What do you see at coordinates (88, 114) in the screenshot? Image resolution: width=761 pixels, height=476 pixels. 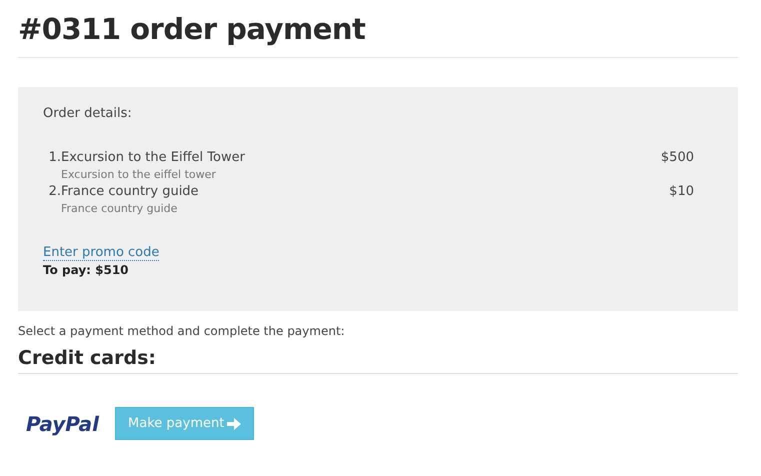 I see `order-heading: Order details:` at bounding box center [88, 114].